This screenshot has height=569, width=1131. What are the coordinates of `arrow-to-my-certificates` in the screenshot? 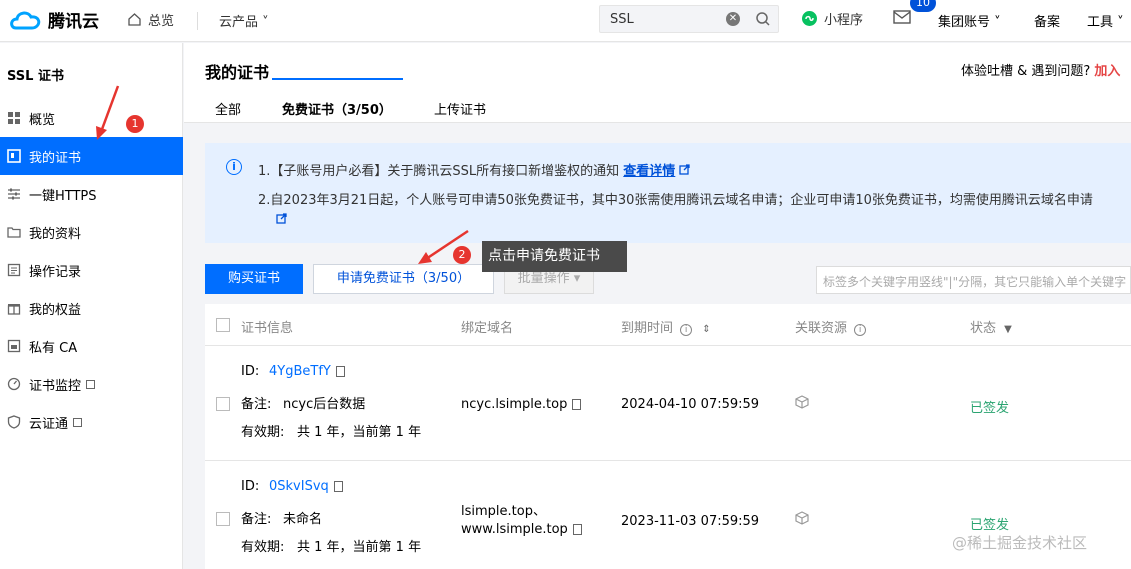 It's located at (109, 109).